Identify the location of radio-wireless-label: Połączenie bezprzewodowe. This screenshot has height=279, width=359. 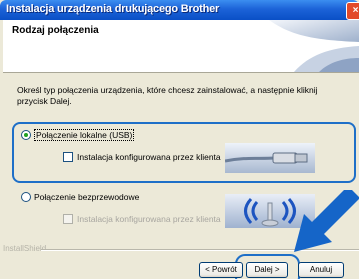
(87, 197).